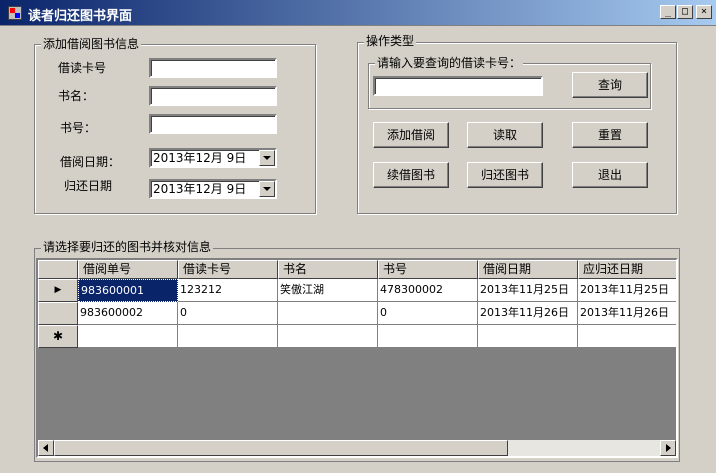  What do you see at coordinates (46, 448) in the screenshot?
I see `chevron-left-icon` at bounding box center [46, 448].